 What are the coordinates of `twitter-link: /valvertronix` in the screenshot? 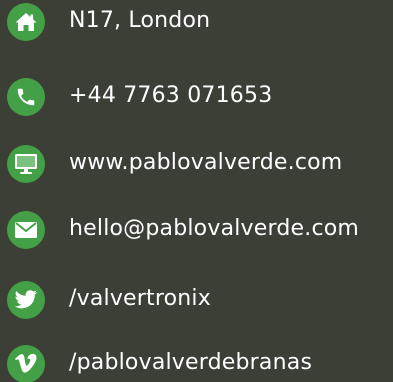 It's located at (140, 299).